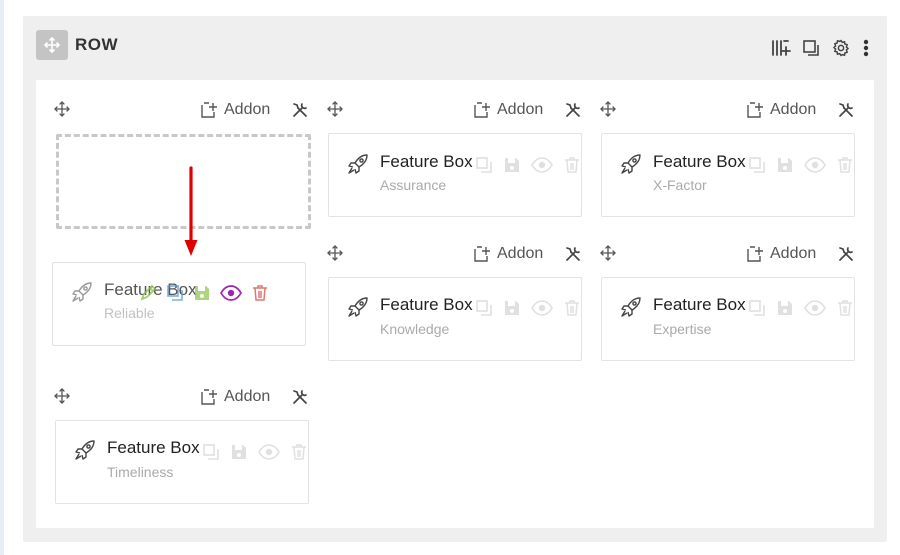  Describe the element at coordinates (866, 48) in the screenshot. I see `row-more-button` at that location.